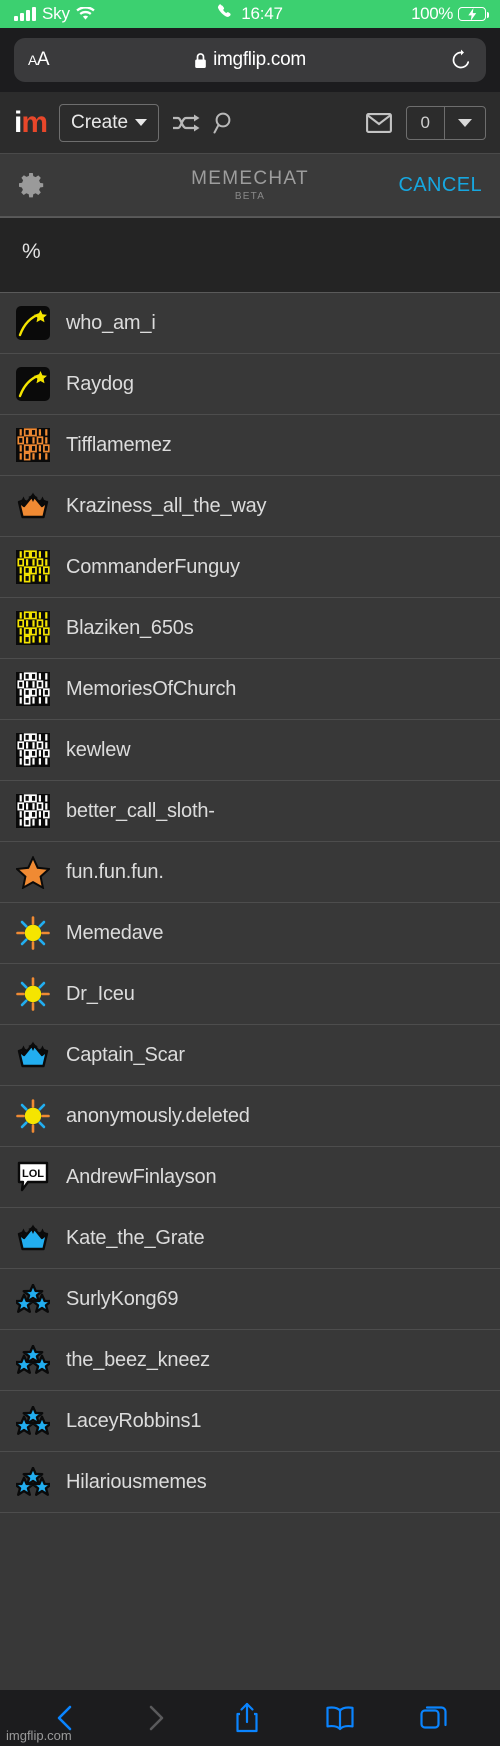  I want to click on imgflip-logo: im, so click(31, 122).